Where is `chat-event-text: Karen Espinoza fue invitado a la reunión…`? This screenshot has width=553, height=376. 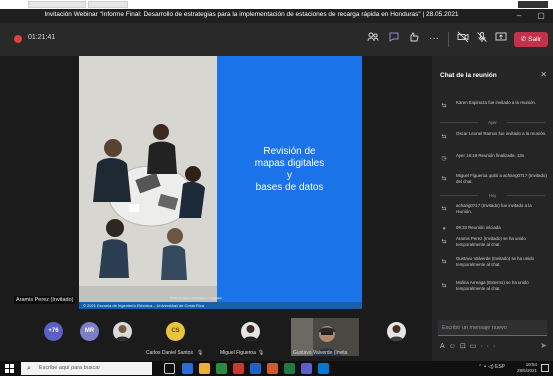
chat-event-text: Karen Espinoza fue invitado a la reunión… is located at coordinates (496, 102).